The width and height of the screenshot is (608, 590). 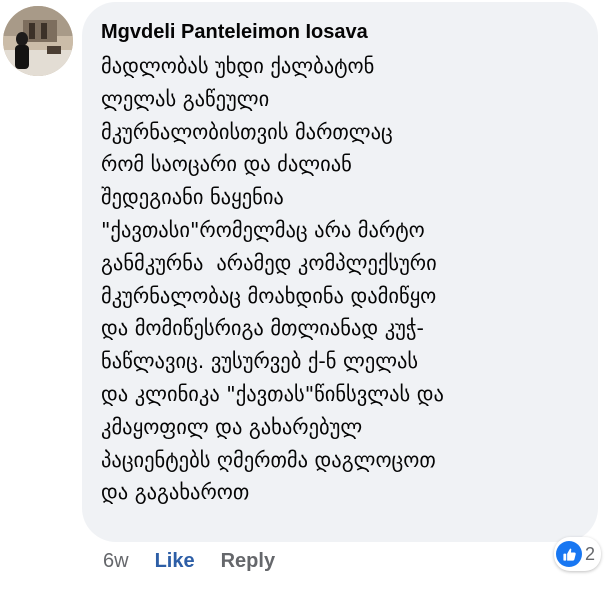 I want to click on reaction-summary: 2, so click(x=578, y=554).